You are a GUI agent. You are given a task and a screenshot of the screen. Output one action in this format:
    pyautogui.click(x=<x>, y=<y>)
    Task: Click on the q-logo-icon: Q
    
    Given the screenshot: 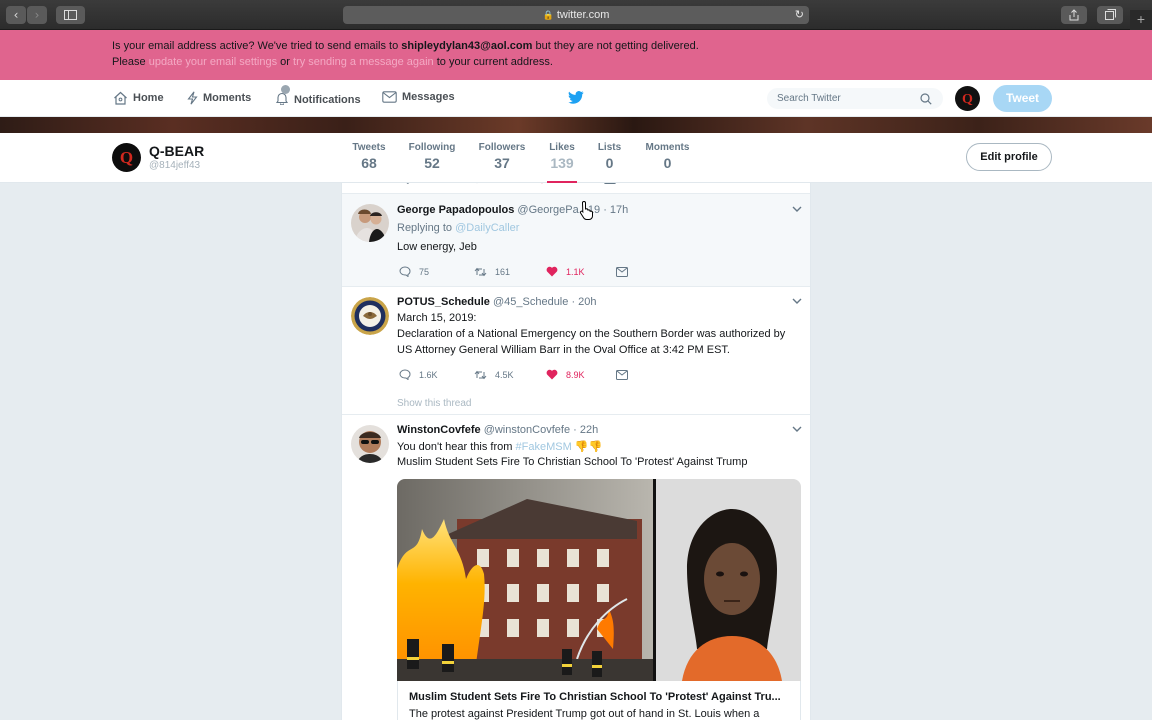 What is the action you would take?
    pyautogui.click(x=967, y=98)
    